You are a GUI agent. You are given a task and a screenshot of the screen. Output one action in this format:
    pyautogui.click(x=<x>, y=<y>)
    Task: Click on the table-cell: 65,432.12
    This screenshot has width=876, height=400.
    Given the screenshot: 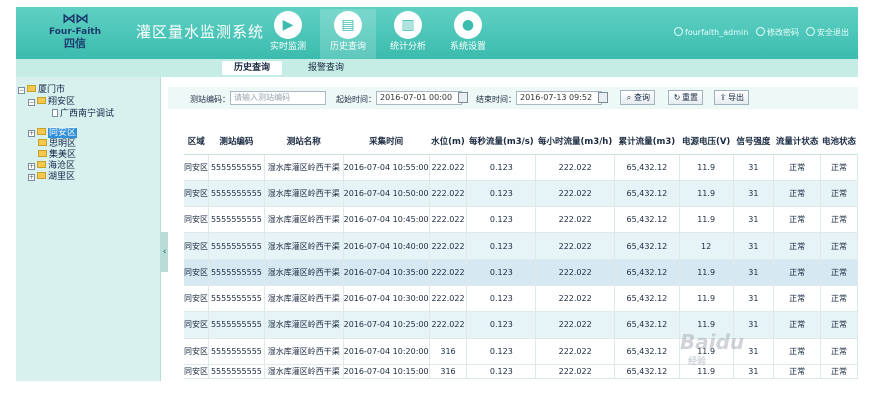 What is the action you would take?
    pyautogui.click(x=647, y=272)
    